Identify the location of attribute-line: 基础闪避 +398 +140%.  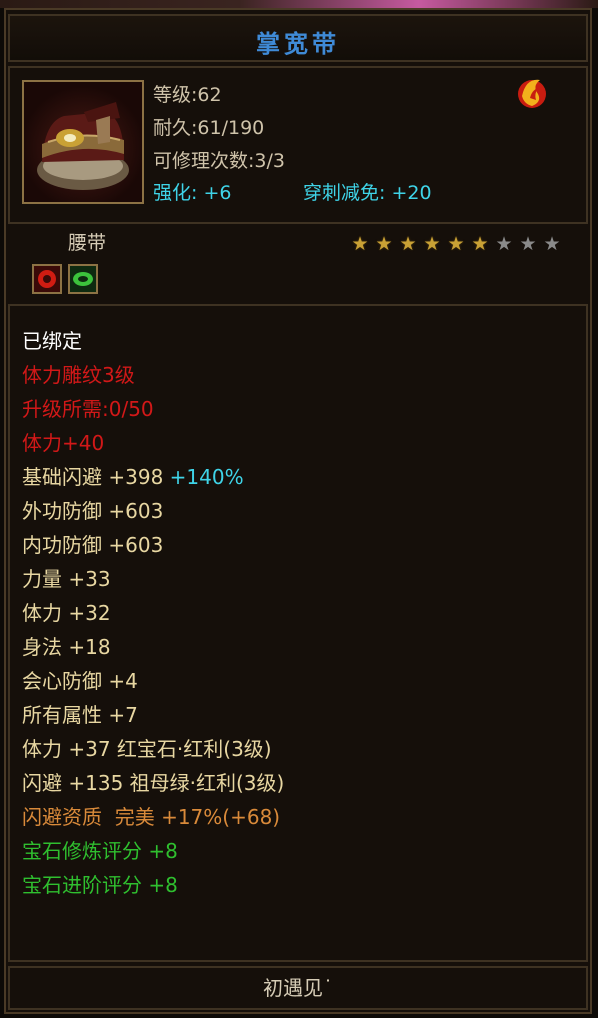
(133, 477).